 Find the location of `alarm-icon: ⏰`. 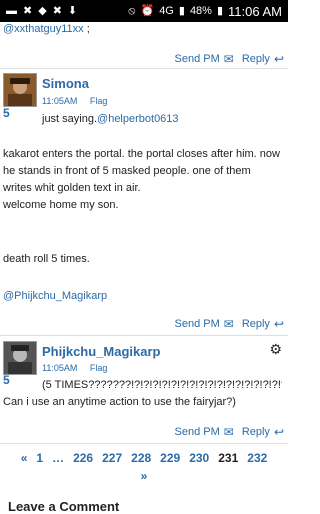

alarm-icon: ⏰ is located at coordinates (147, 10).